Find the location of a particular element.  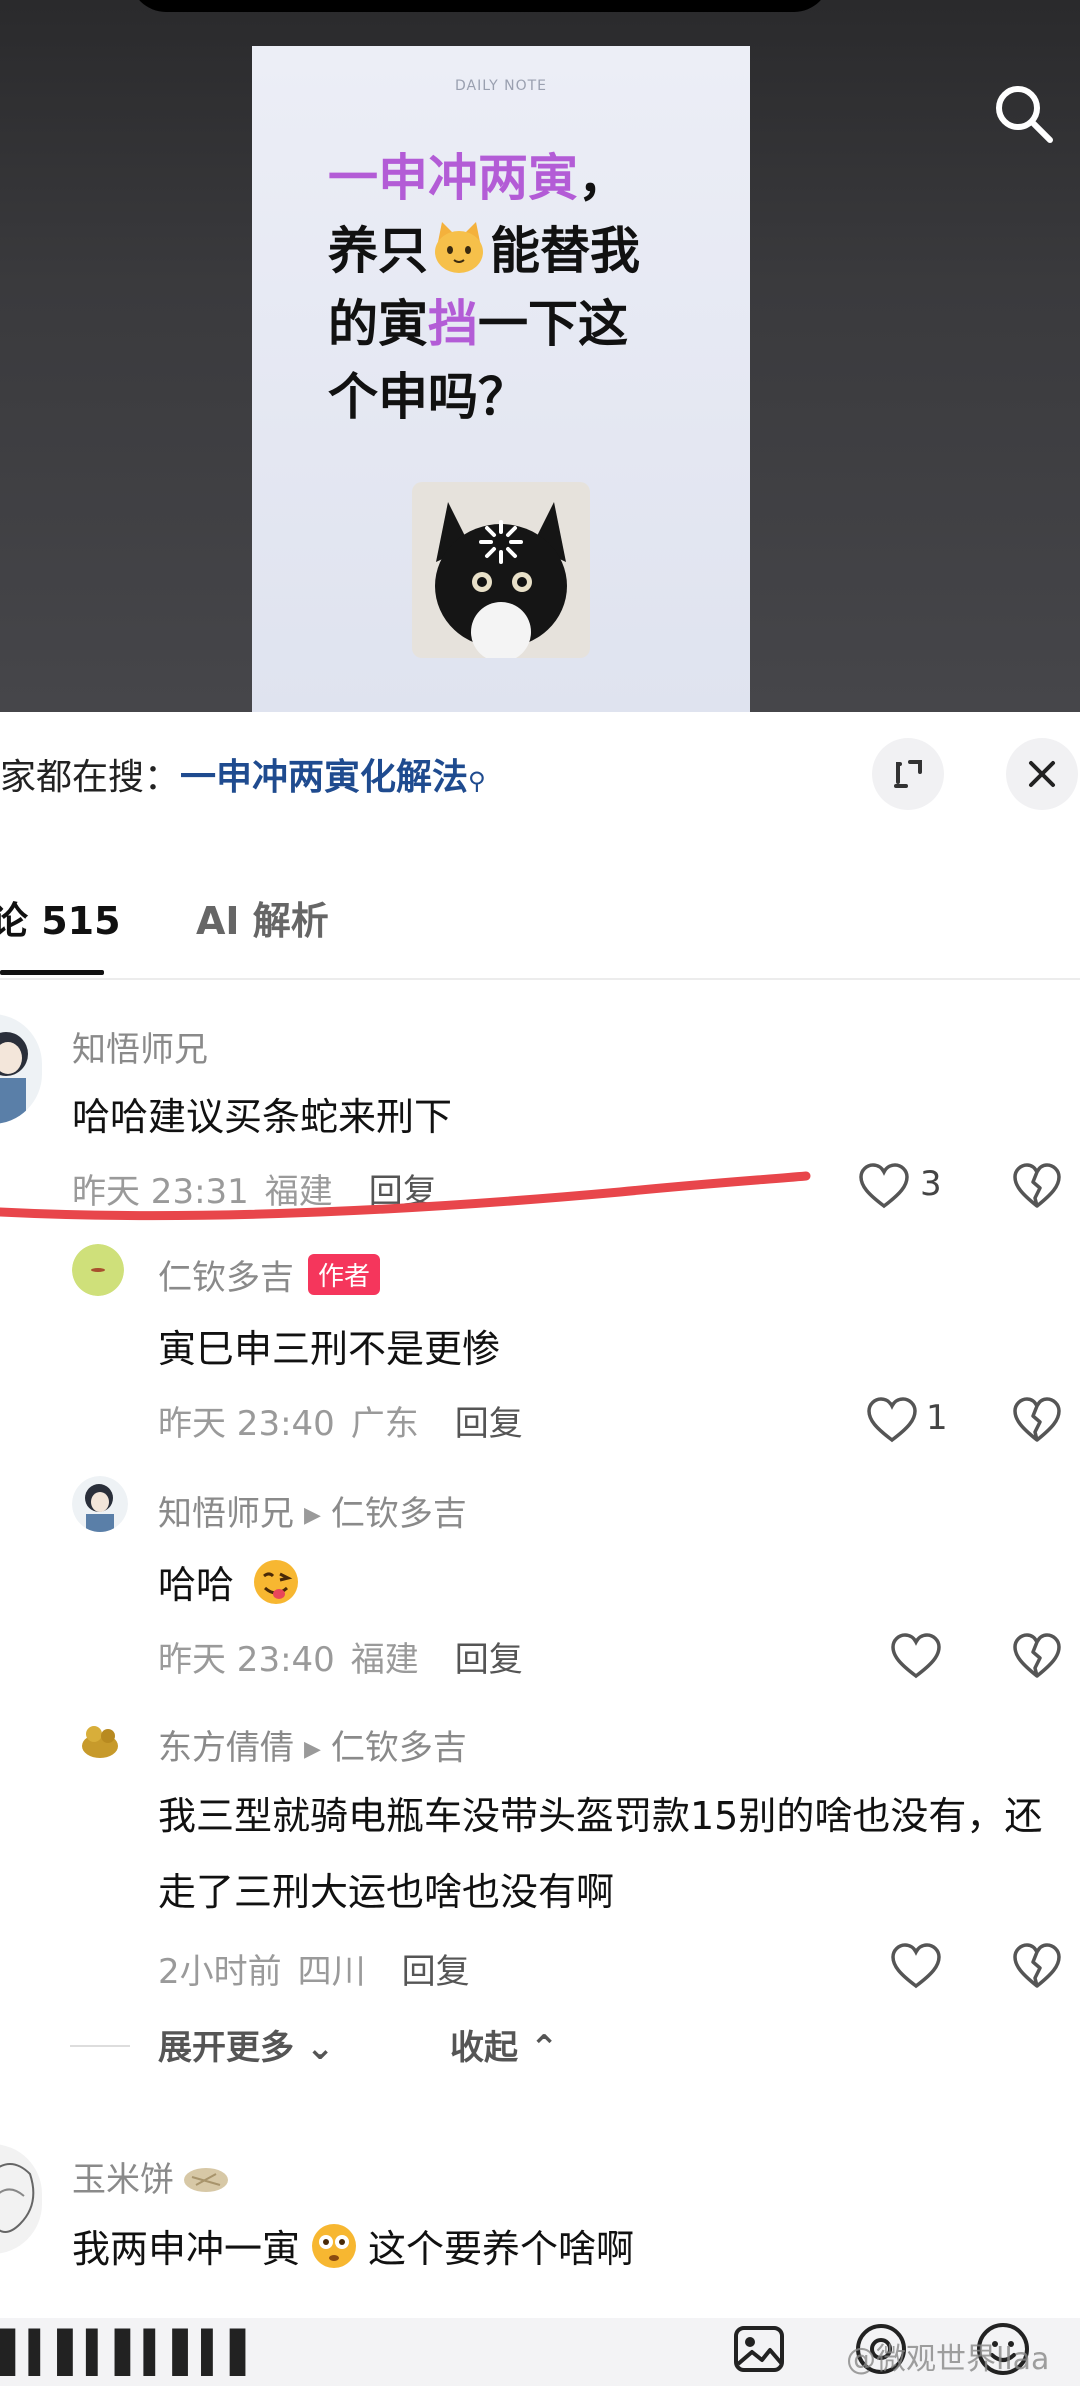

reply-time: 2小时前 is located at coordinates (220, 1972).